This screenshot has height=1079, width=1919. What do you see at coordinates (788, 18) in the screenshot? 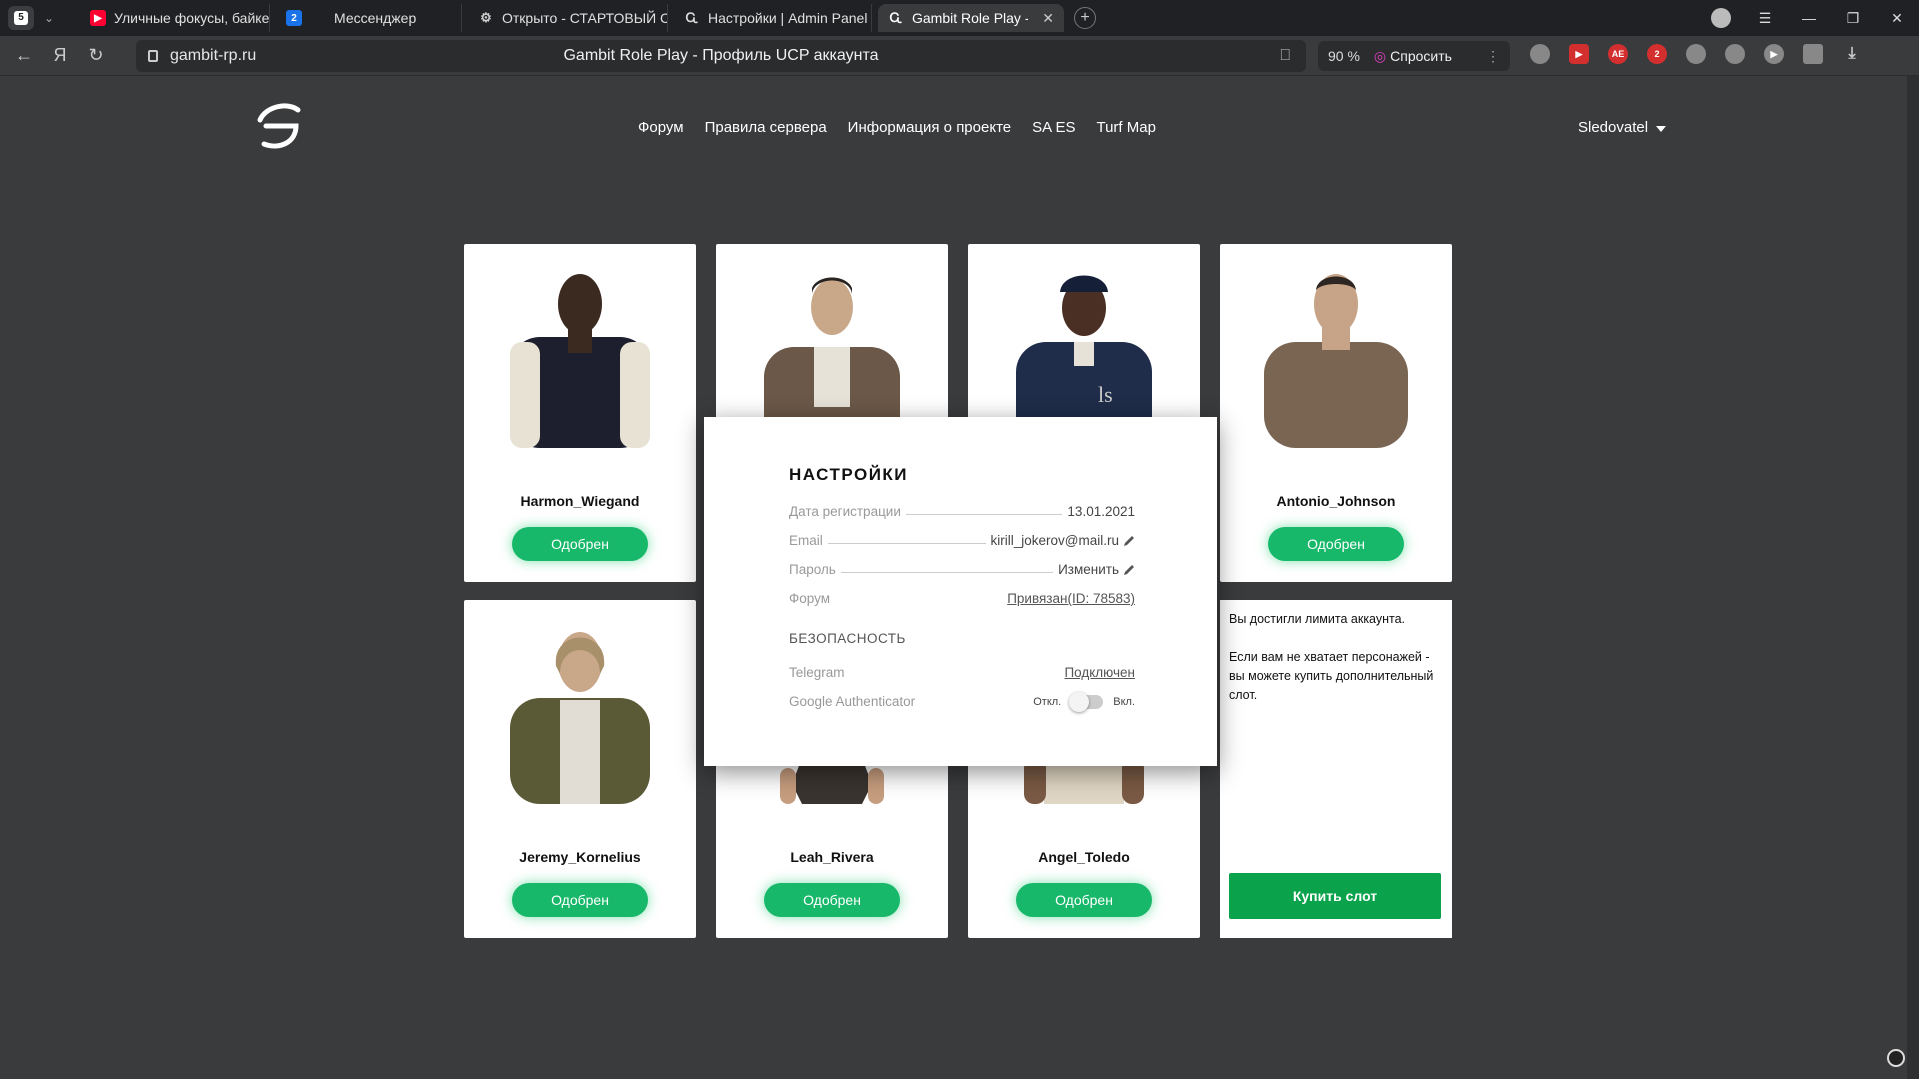
I see `tab-title: Настройки | Admin Panel` at bounding box center [788, 18].